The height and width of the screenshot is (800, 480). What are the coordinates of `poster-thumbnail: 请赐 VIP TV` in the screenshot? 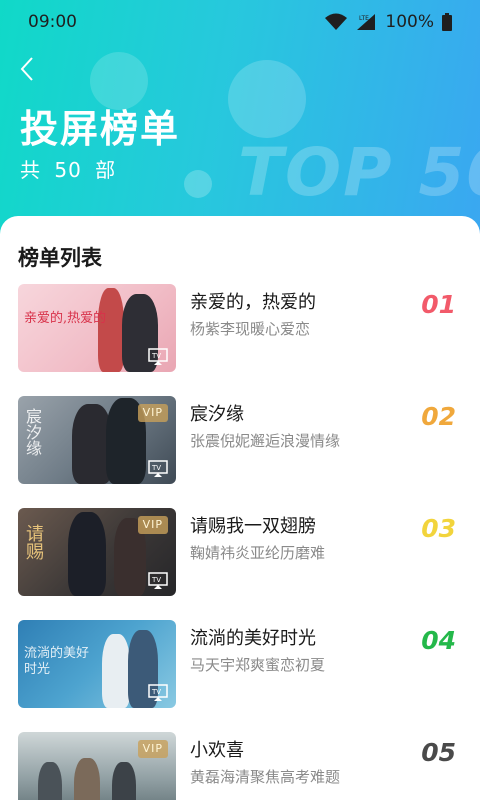 It's located at (97, 552).